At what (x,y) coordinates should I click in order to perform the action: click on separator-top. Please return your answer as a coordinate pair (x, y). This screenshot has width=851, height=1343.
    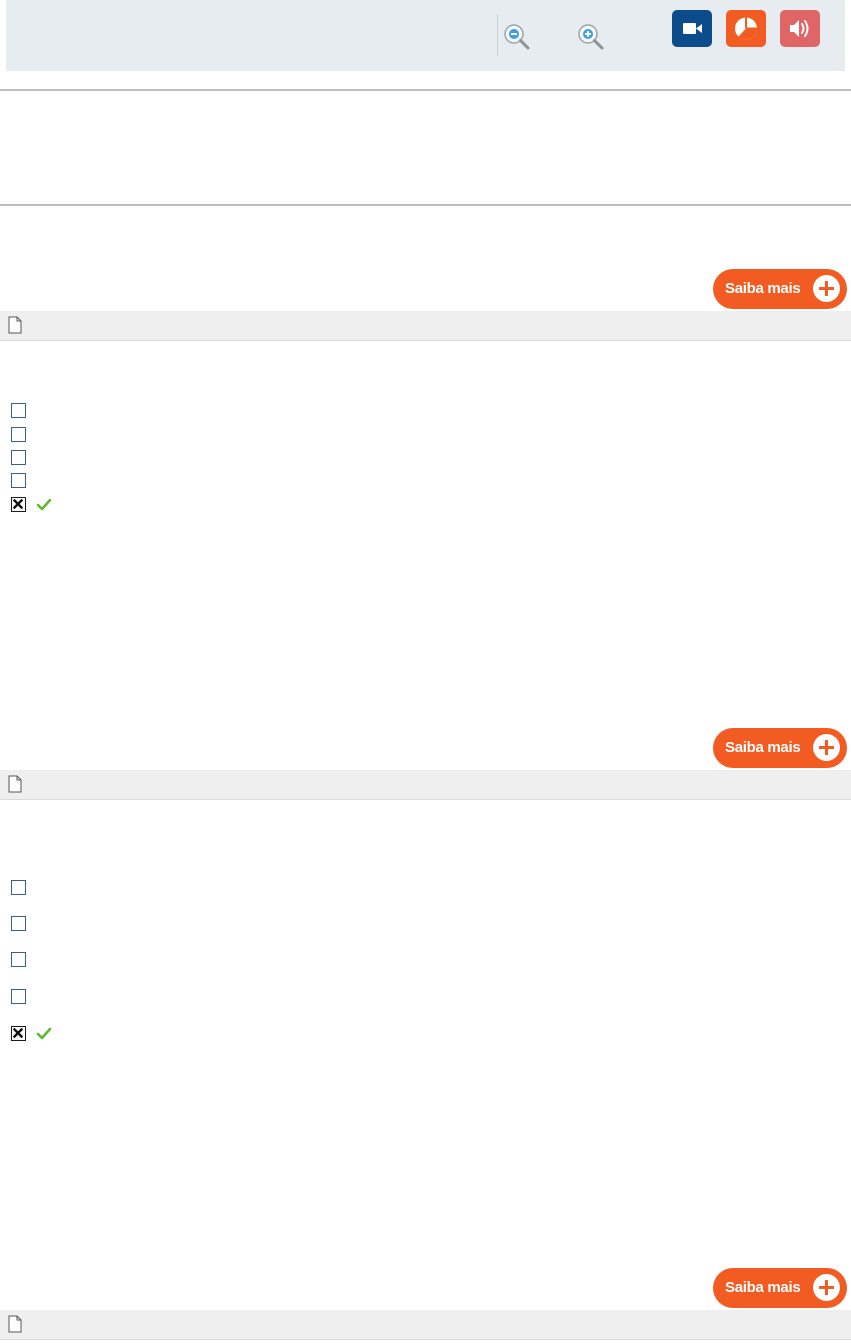
    Looking at the image, I should click on (425, 90).